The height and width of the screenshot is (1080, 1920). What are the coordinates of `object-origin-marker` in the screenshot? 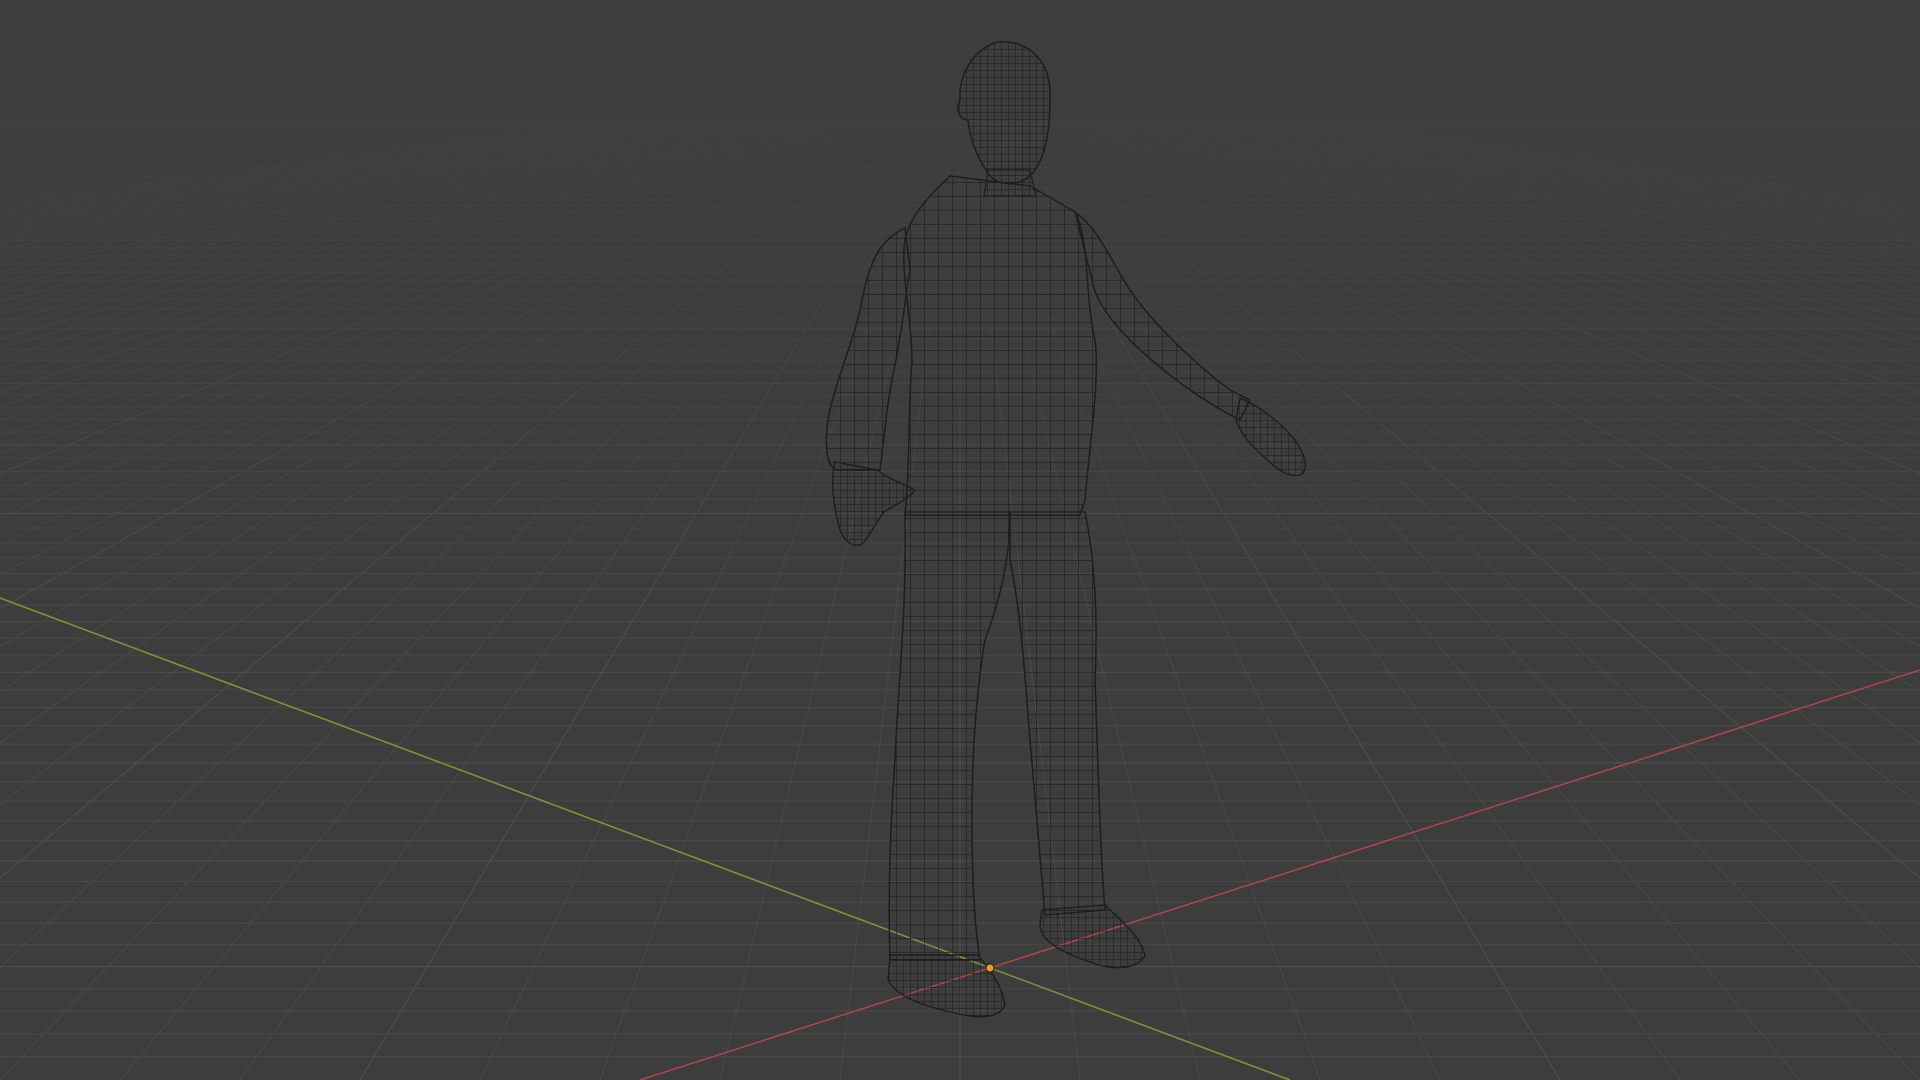 It's located at (990, 968).